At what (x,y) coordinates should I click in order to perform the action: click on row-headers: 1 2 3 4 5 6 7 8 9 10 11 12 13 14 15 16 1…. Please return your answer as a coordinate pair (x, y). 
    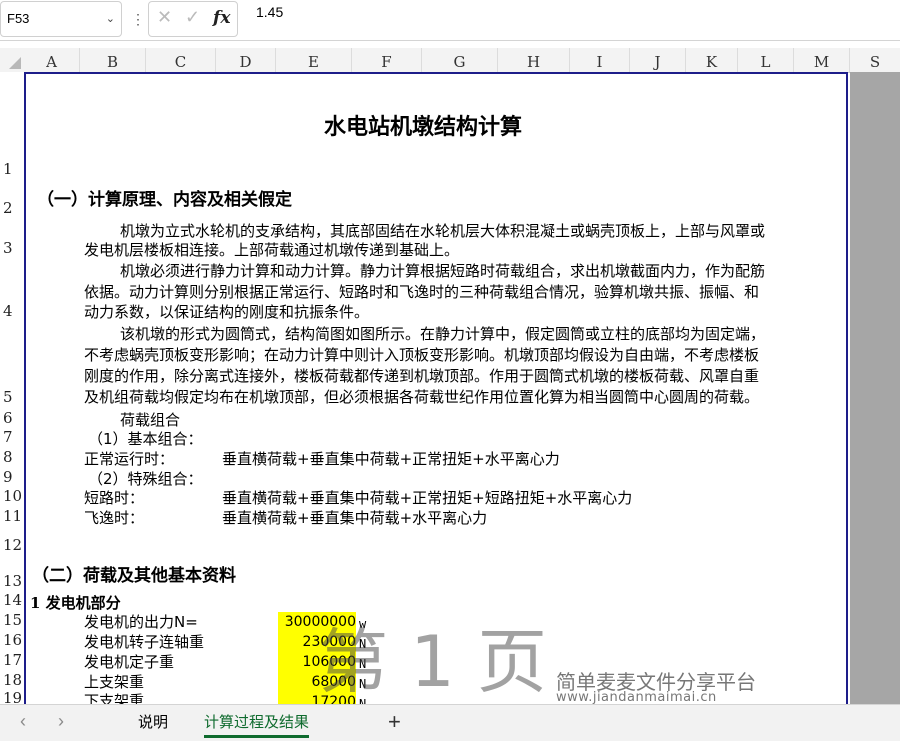
    Looking at the image, I should click on (12, 389).